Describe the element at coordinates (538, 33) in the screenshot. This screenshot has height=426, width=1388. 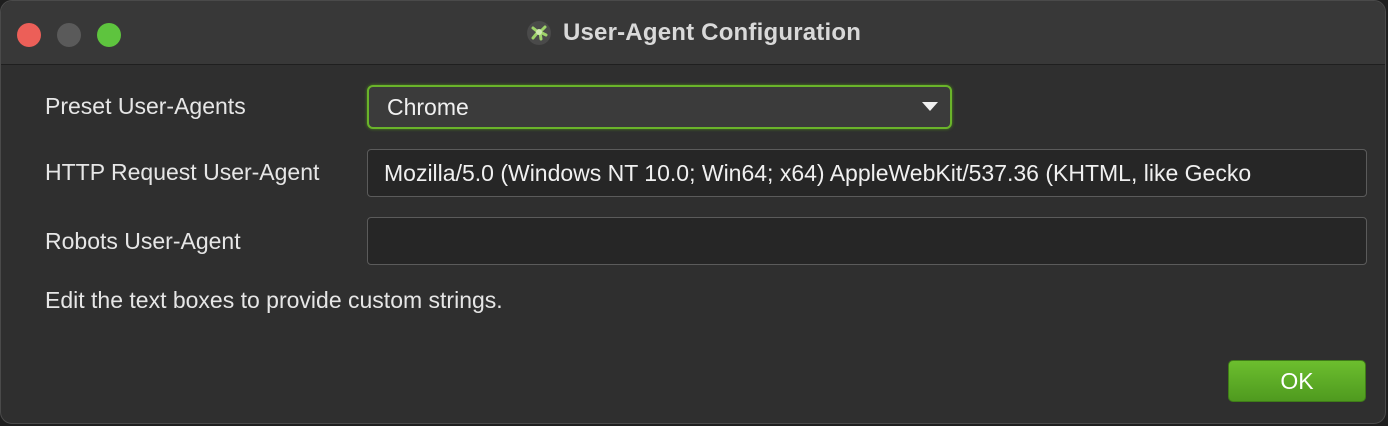
I see `spider-frog-icon` at that location.